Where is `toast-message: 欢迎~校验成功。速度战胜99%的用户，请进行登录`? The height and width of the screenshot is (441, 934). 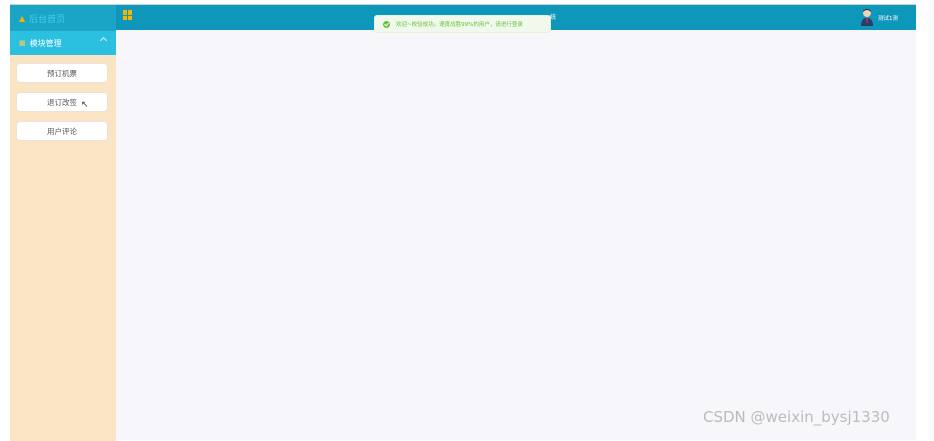 toast-message: 欢迎~校验成功。速度战胜99%的用户，请进行登录 is located at coordinates (459, 25).